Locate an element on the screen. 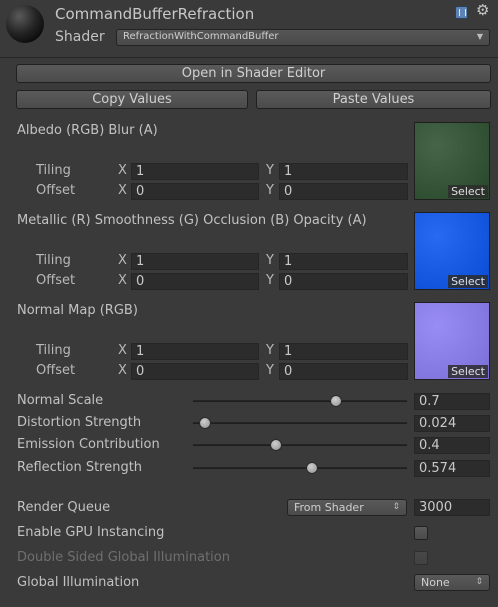 The width and height of the screenshot is (498, 607). metallic-offset-label: Offset is located at coordinates (56, 280).